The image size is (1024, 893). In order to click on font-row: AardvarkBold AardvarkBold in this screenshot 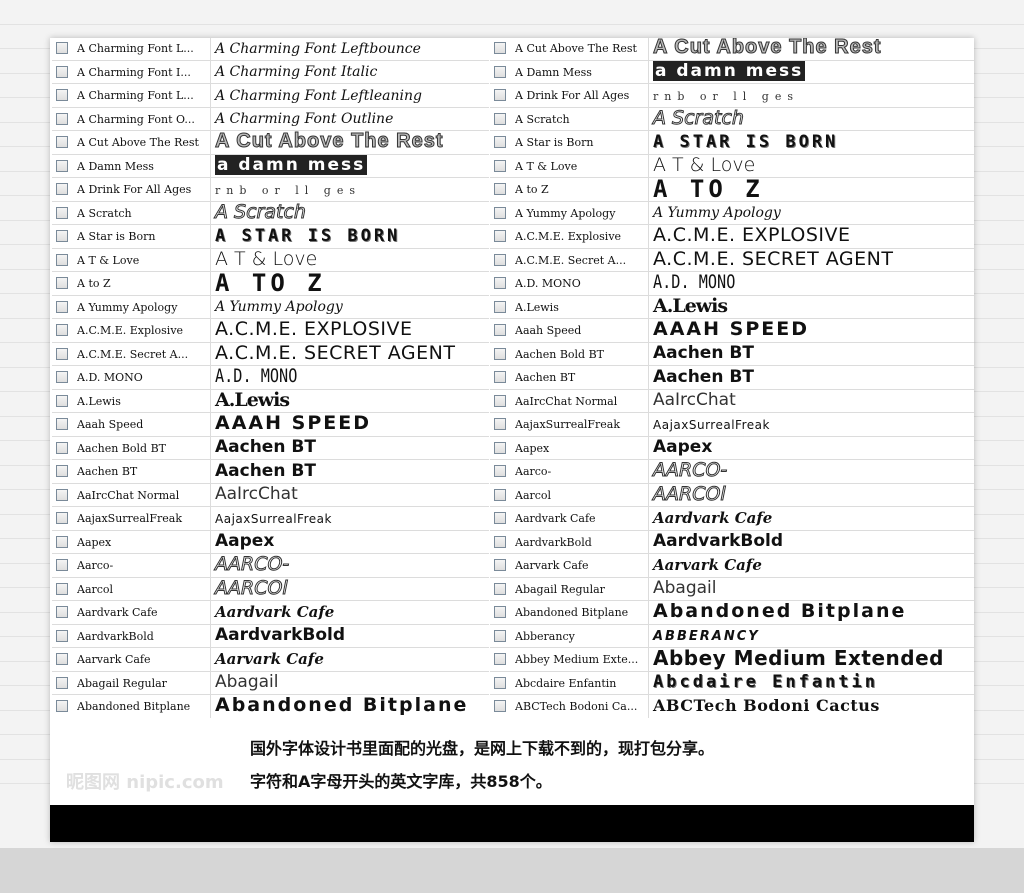, I will do `click(732, 542)`.